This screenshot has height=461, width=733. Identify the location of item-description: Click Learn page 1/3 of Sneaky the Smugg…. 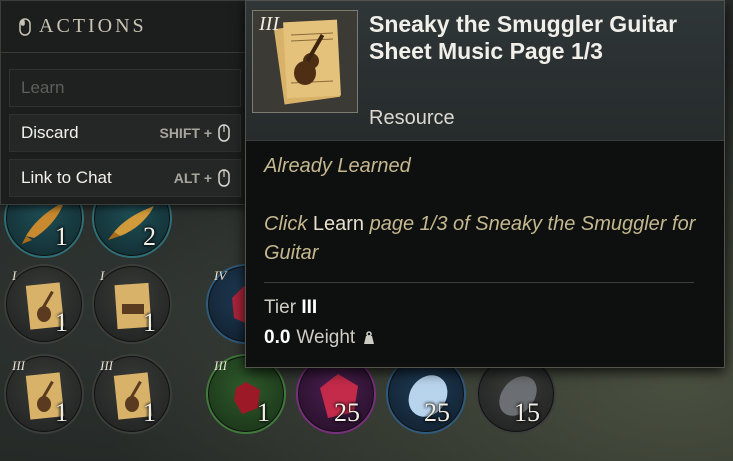
(496, 239).